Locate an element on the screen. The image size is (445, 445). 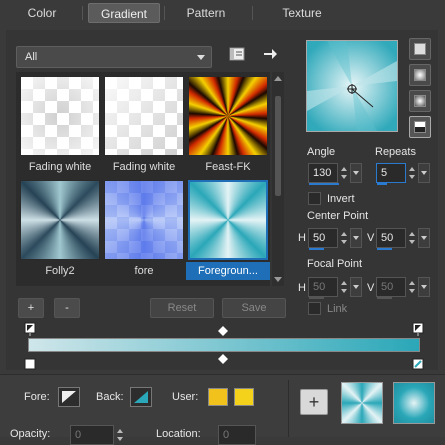
gradient-thumbnail-preview is located at coordinates (362, 403).